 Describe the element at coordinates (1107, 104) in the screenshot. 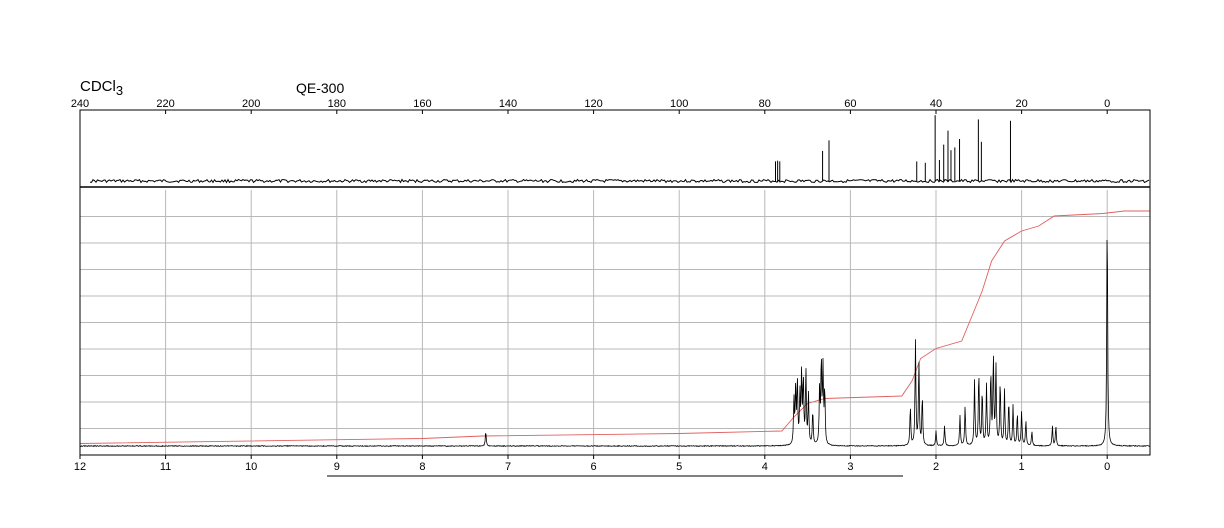

I see `c13-tick-label: 0` at that location.